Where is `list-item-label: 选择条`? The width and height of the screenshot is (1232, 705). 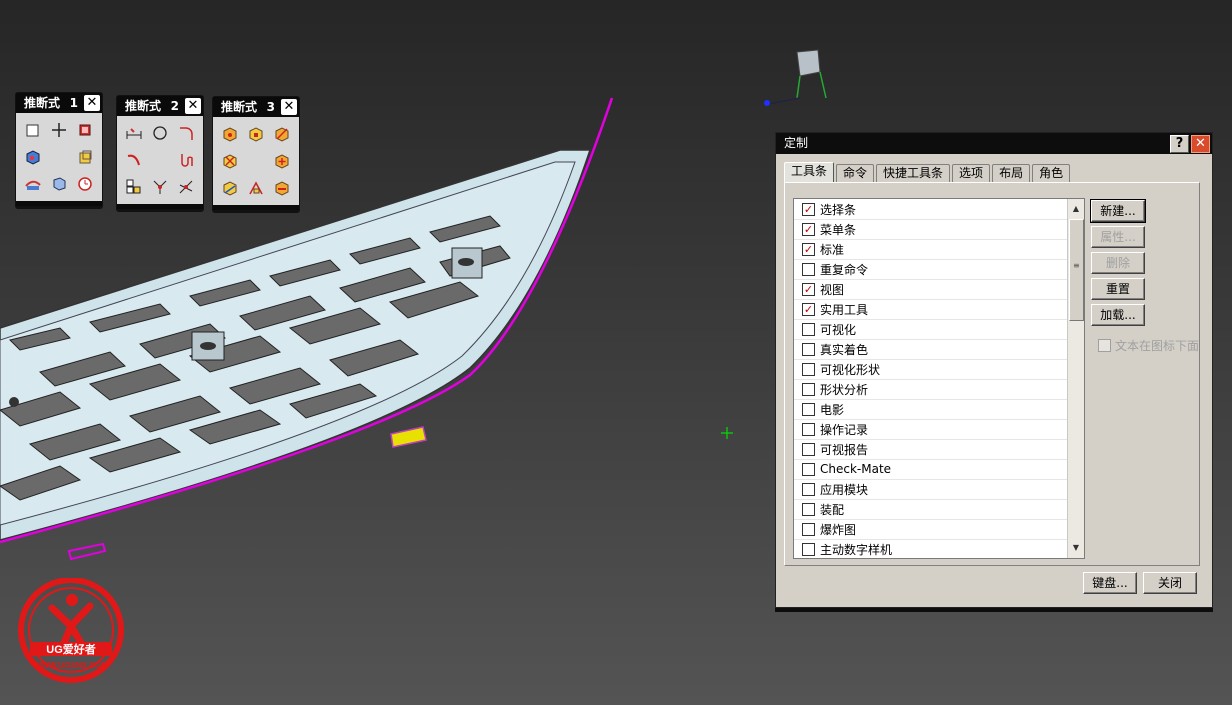 list-item-label: 选择条 is located at coordinates (838, 209).